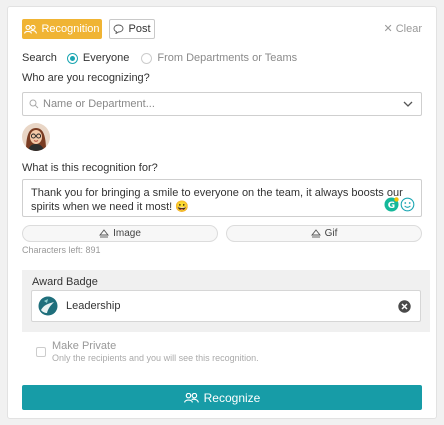 This screenshot has height=425, width=444. Describe the element at coordinates (127, 233) in the screenshot. I see `image-label: Image` at that location.